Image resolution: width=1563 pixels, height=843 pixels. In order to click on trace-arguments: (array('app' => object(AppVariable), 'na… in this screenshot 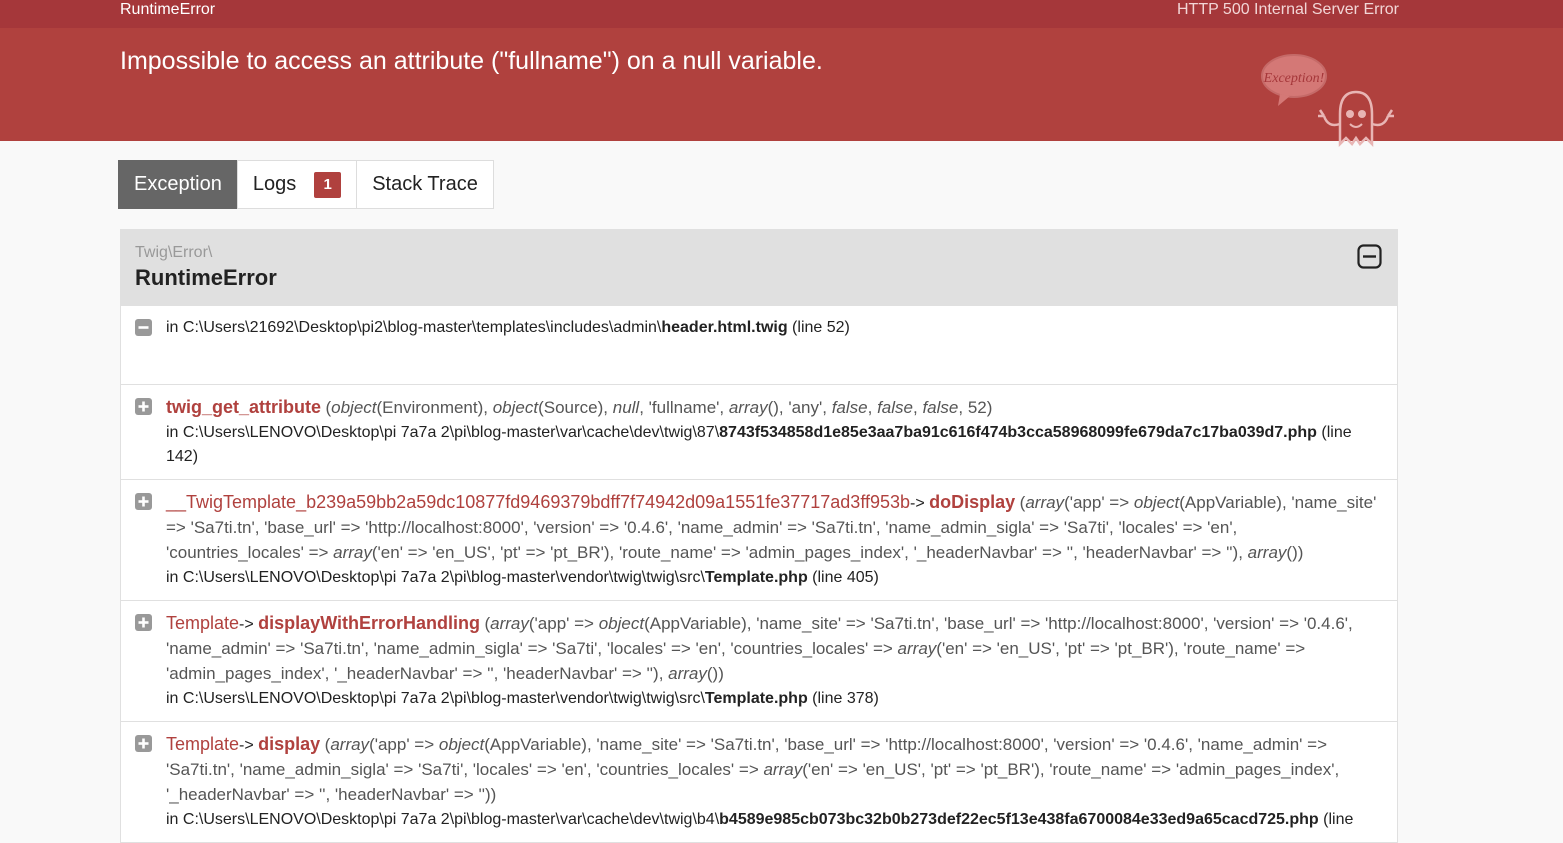, I will do `click(753, 769)`.